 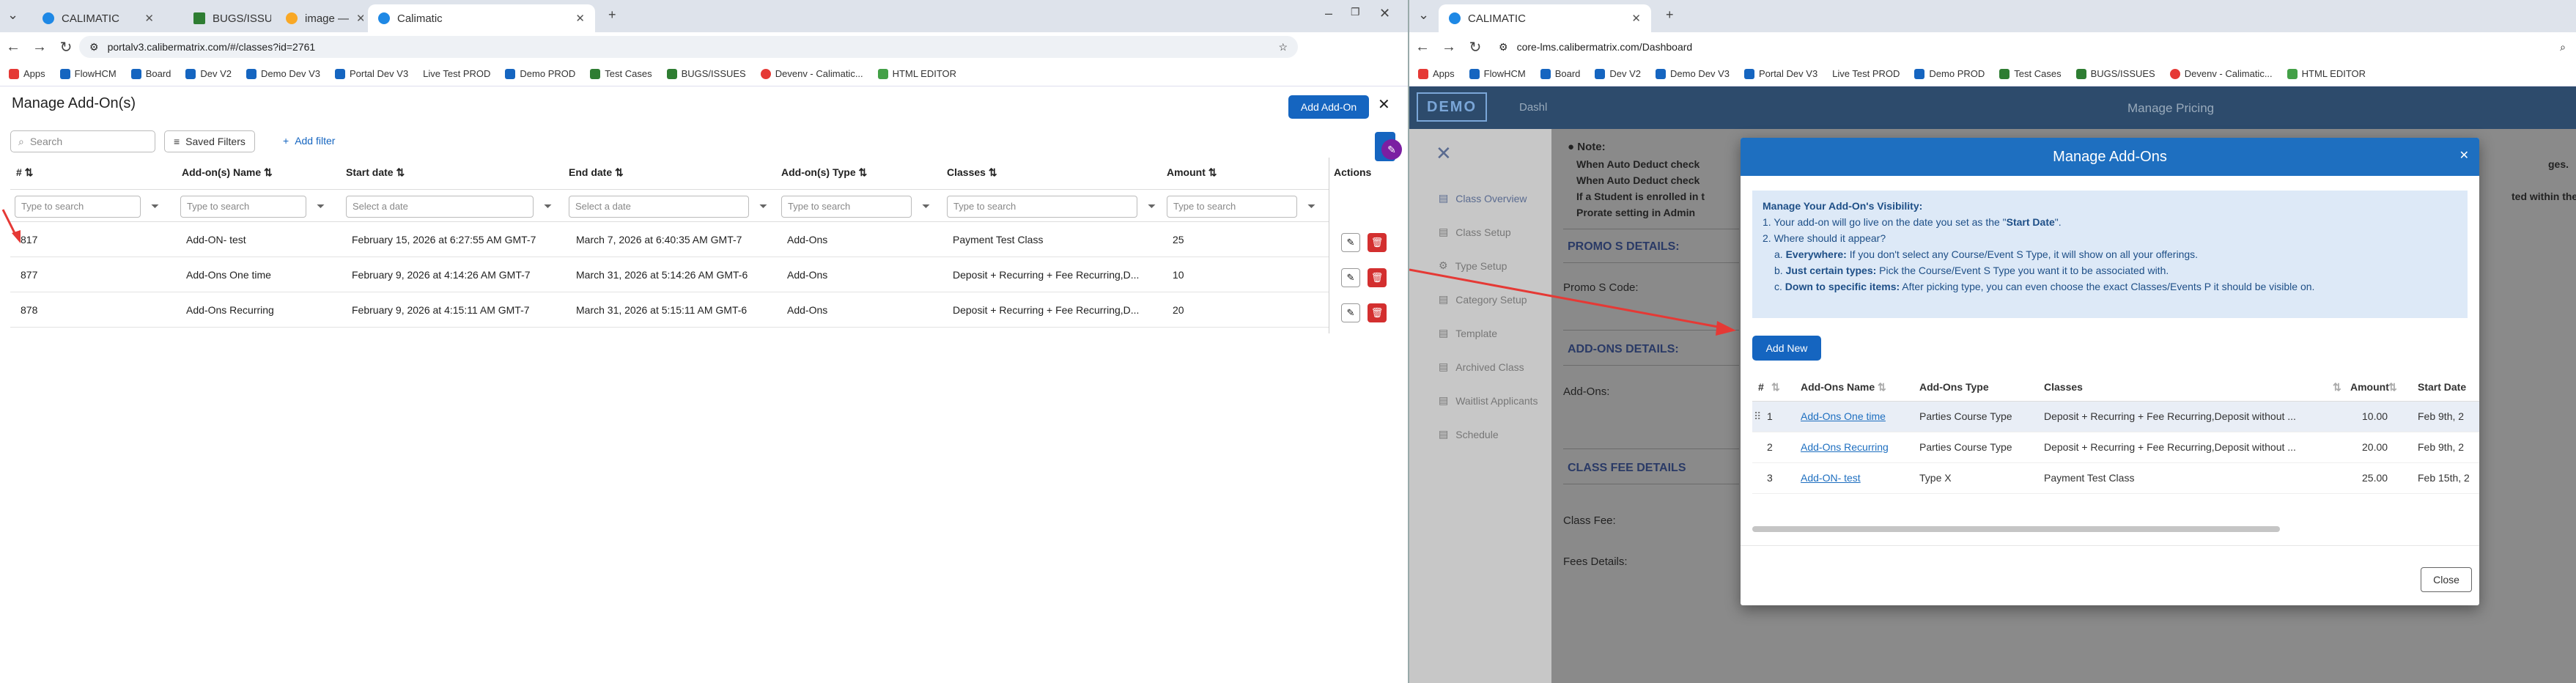 What do you see at coordinates (824, 172) in the screenshot?
I see `column-header-type: Add-on(s) Type ⇅` at bounding box center [824, 172].